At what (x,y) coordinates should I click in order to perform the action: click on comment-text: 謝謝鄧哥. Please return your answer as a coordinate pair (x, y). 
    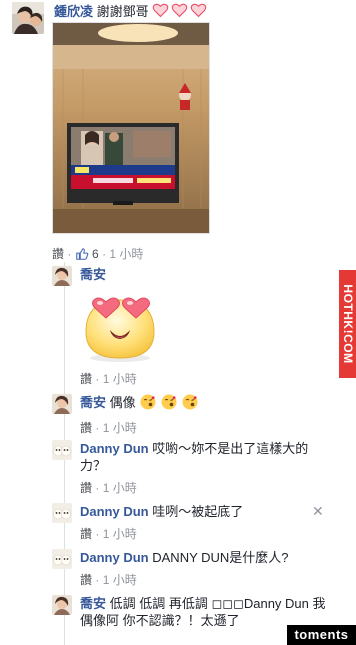
    Looking at the image, I should click on (122, 11).